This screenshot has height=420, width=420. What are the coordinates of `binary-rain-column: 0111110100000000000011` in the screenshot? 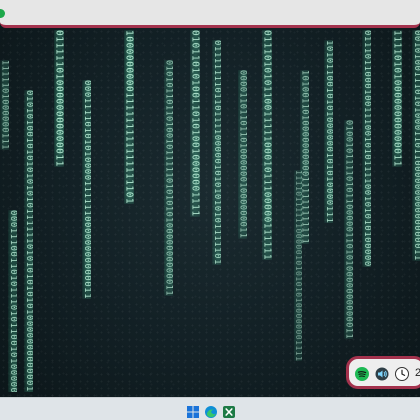 It's located at (59, 98).